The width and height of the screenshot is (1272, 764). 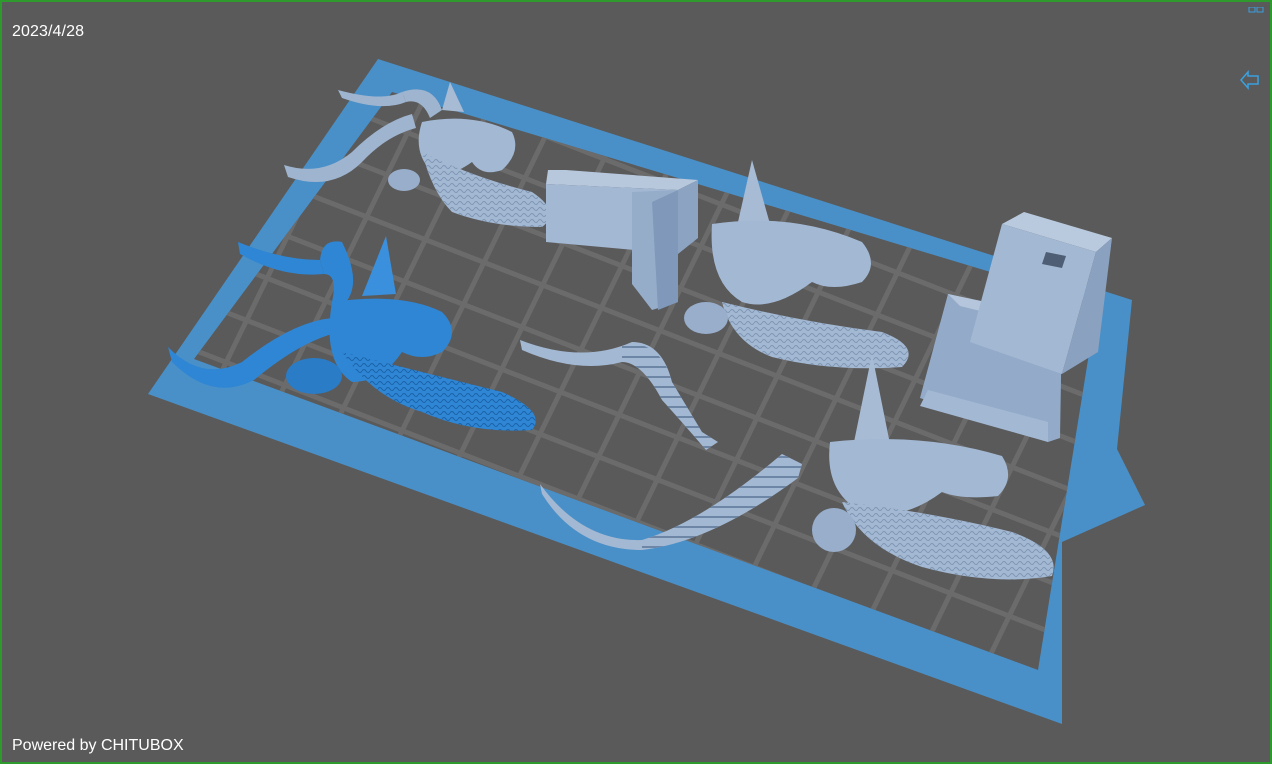 What do you see at coordinates (1250, 80) in the screenshot?
I see `arrow-left-icon` at bounding box center [1250, 80].